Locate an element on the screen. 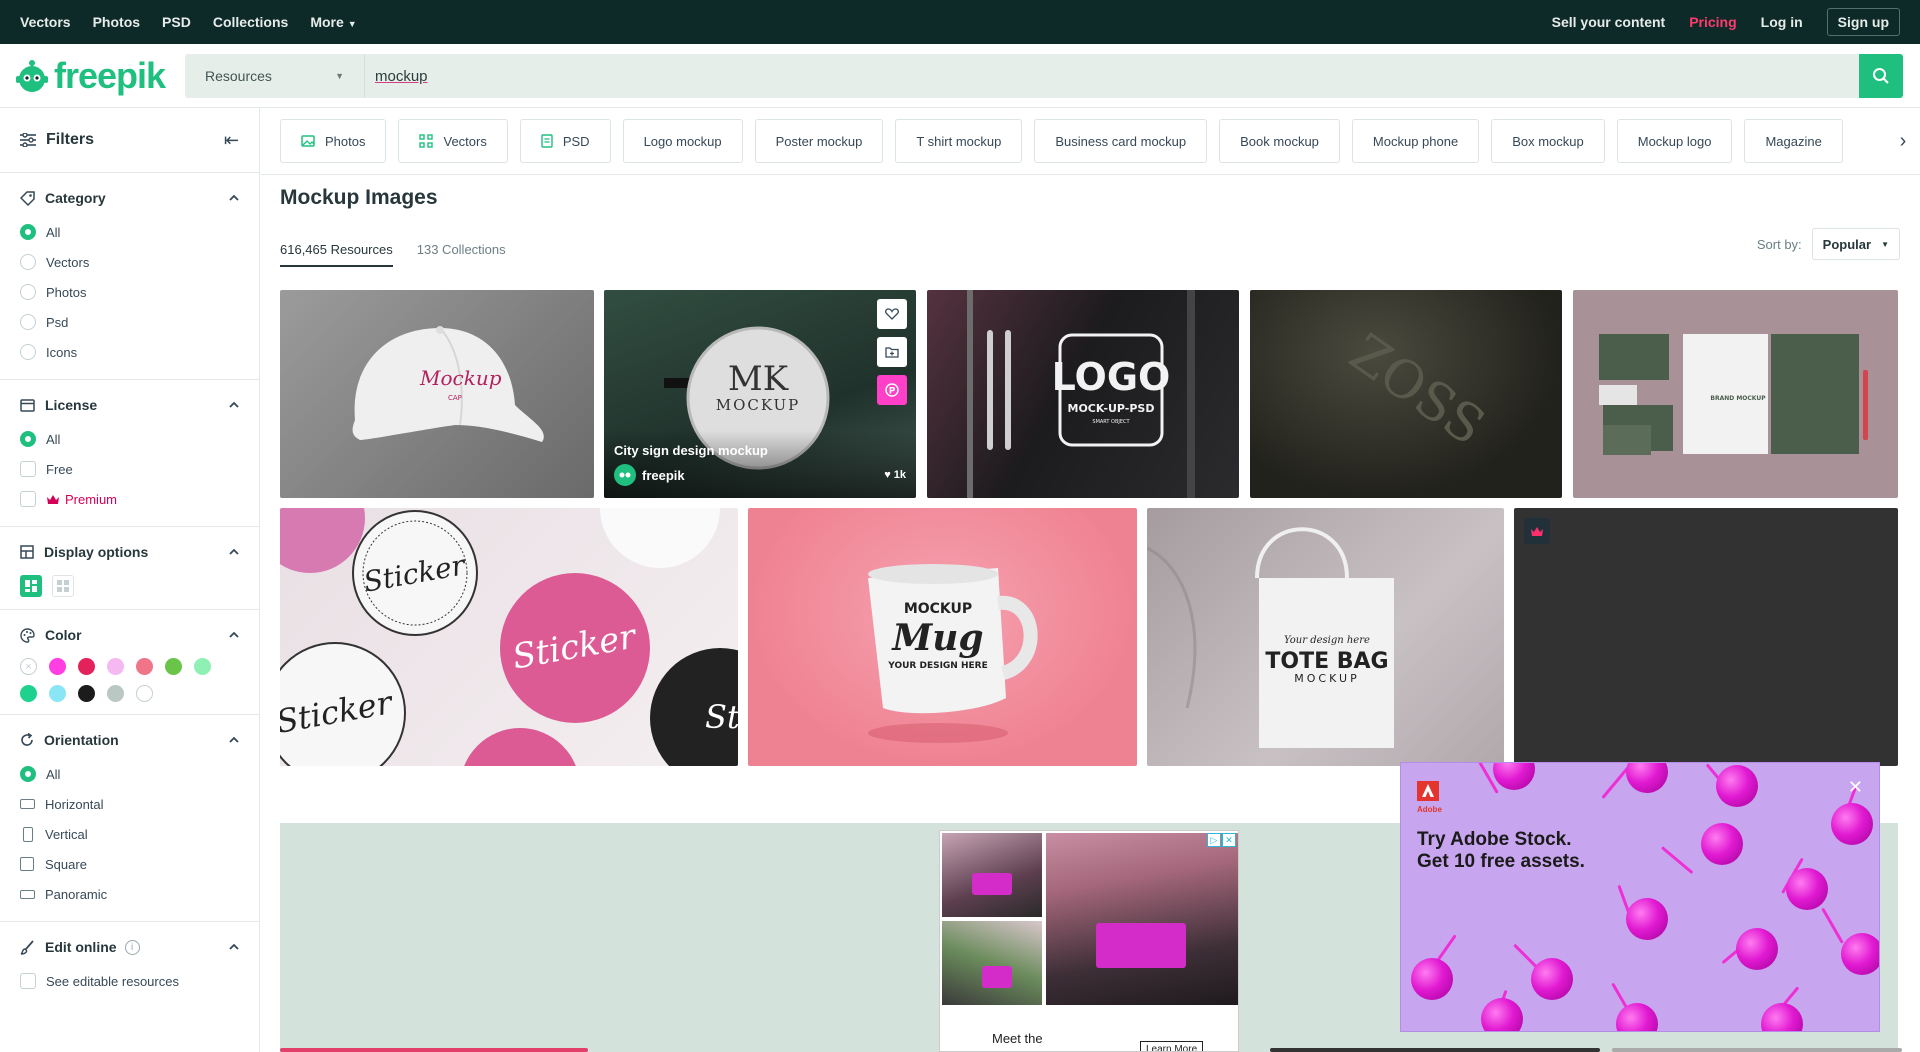 The height and width of the screenshot is (1052, 1920). card-sticker-mockup: Sticker Sticker Sticker Sti is located at coordinates (509, 637).